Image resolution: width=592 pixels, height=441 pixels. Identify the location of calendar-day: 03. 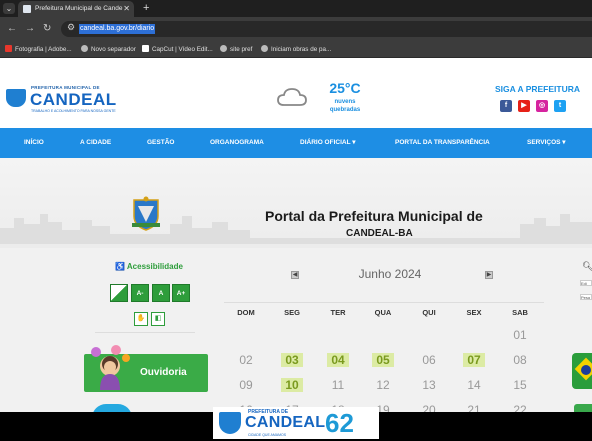
(292, 360).